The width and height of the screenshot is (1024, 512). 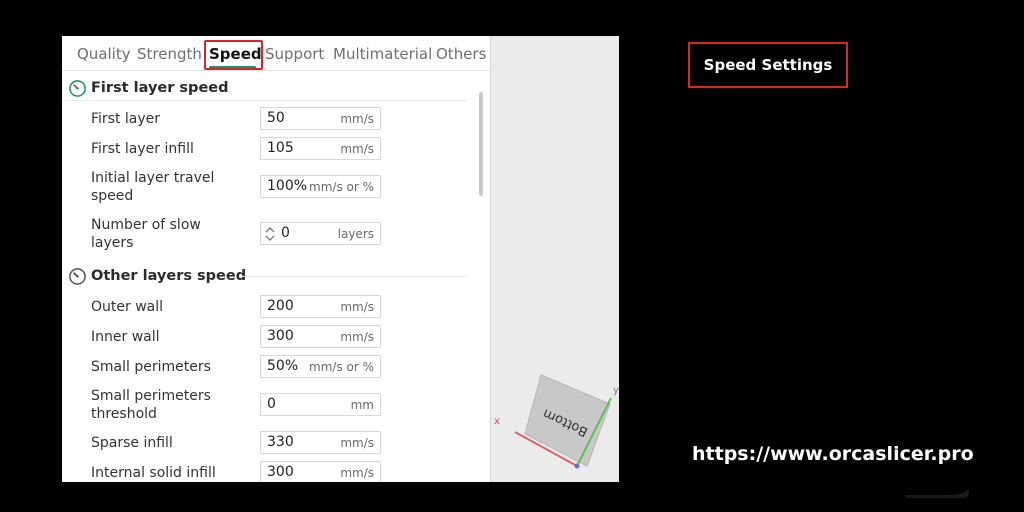 What do you see at coordinates (461, 54) in the screenshot?
I see `tab-others: Others` at bounding box center [461, 54].